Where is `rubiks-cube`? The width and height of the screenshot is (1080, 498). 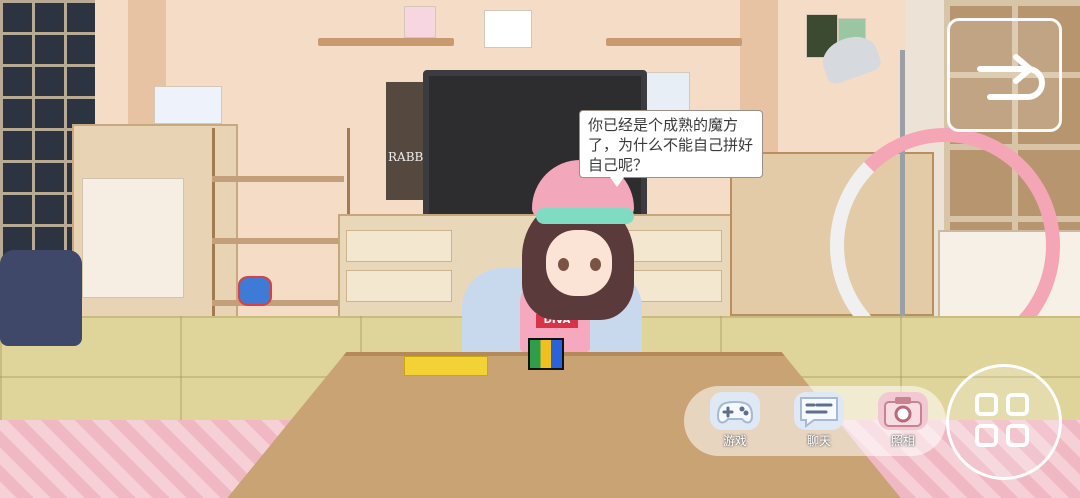
rubiks-cube is located at coordinates (546, 354).